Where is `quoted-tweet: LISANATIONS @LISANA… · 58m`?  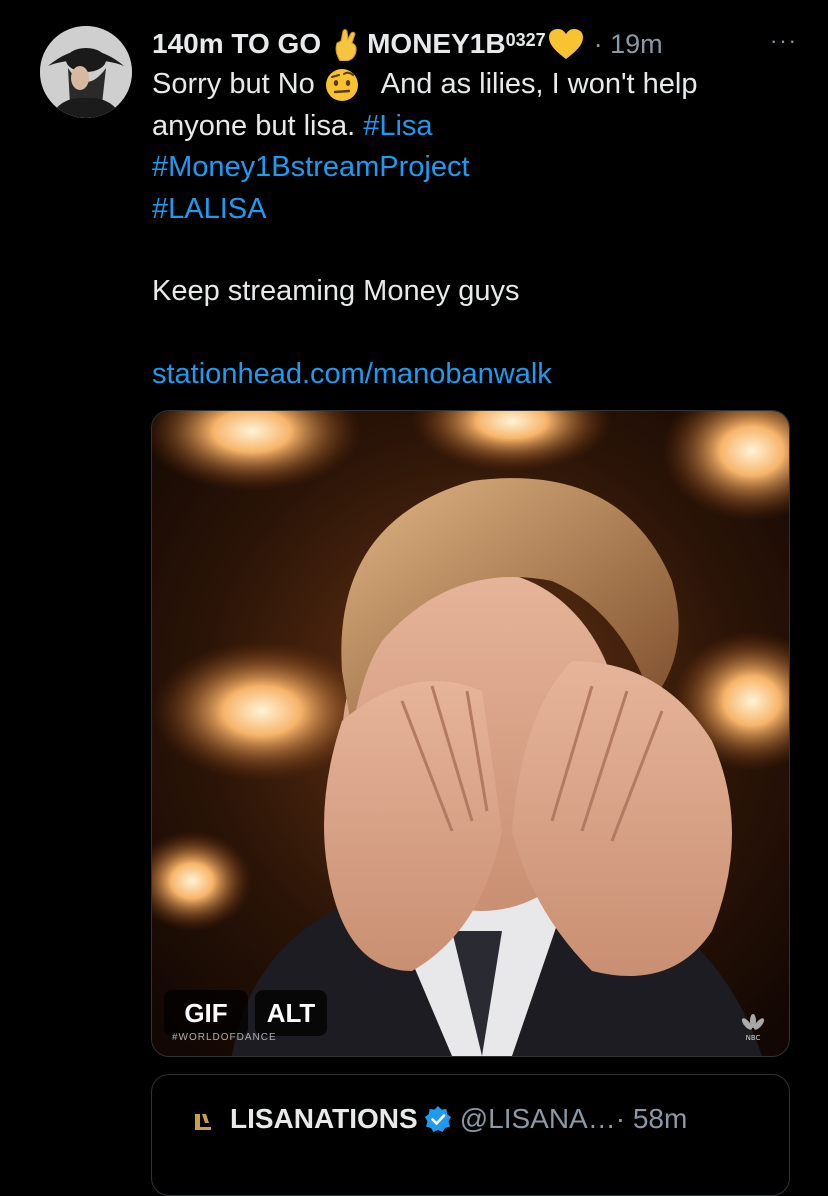 quoted-tweet: LISANATIONS @LISANA… · 58m is located at coordinates (470, 1135).